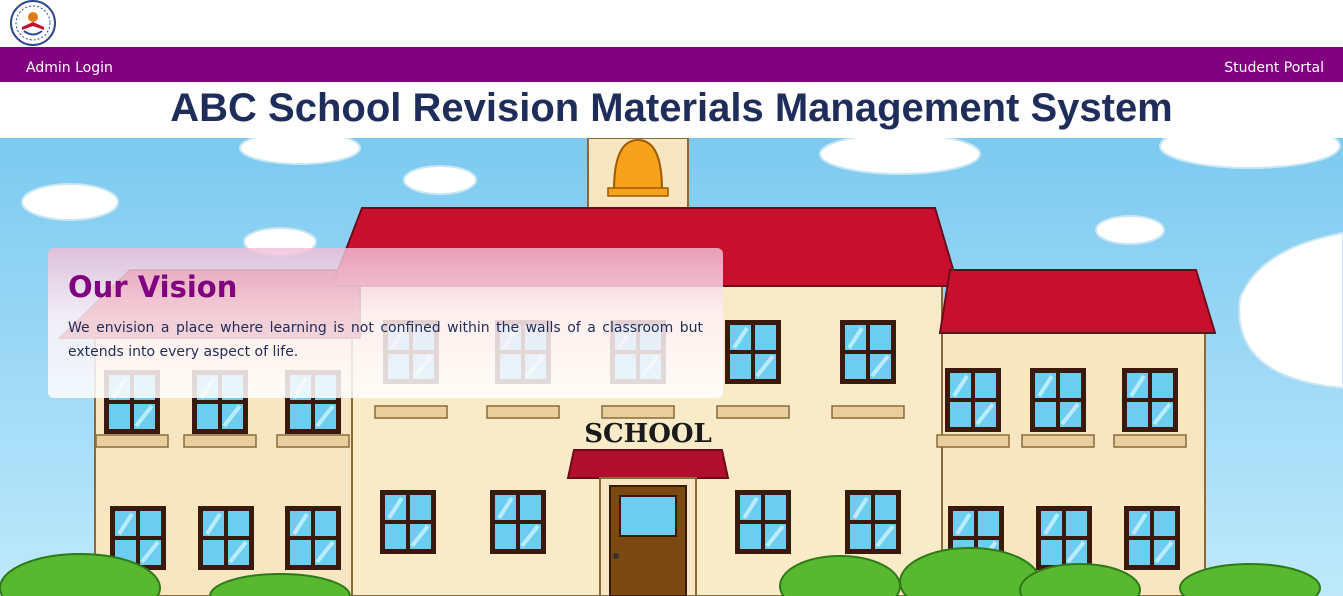 The height and width of the screenshot is (596, 1343). Describe the element at coordinates (69, 64) in the screenshot. I see `admin-login-link: Admin Login` at that location.